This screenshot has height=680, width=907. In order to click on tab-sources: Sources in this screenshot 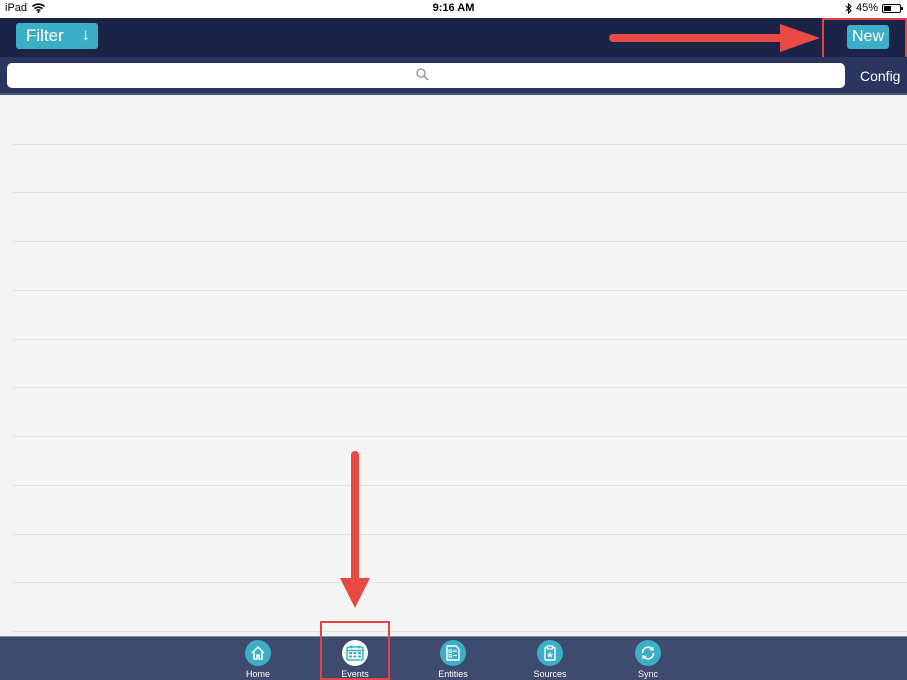, I will do `click(550, 659)`.